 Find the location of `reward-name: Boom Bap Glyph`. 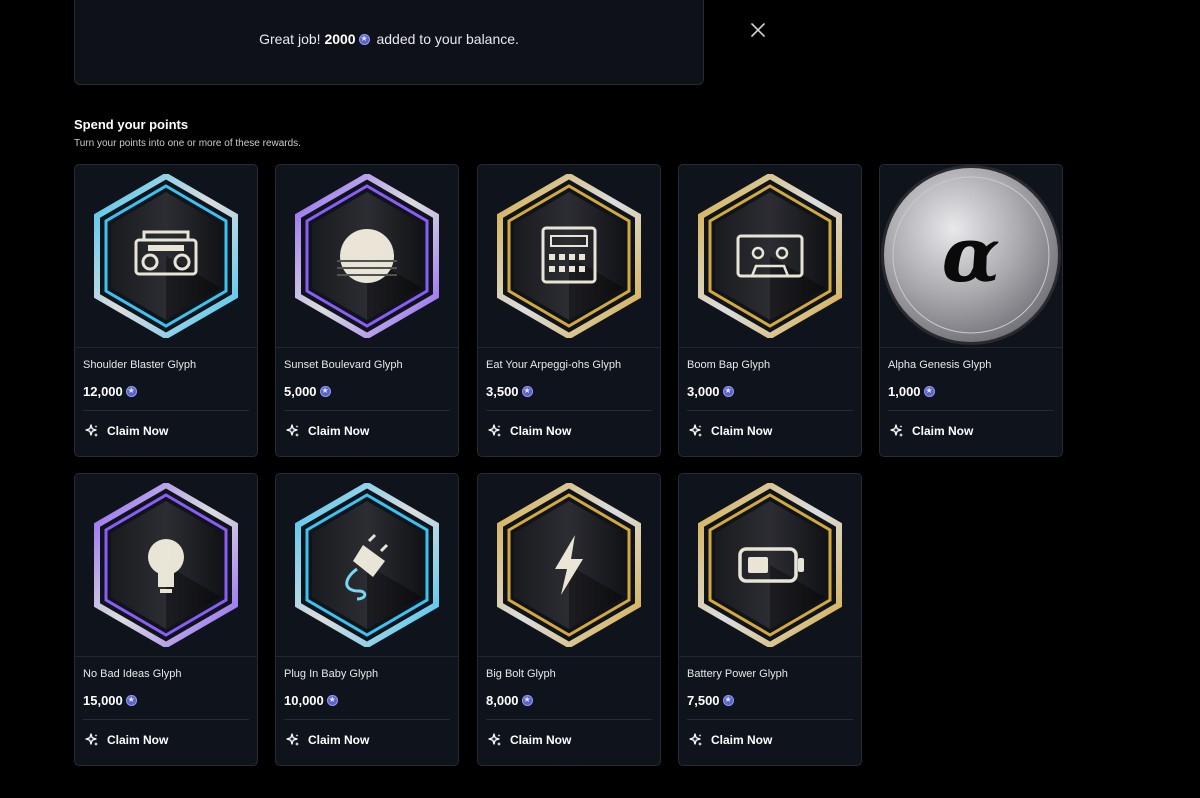

reward-name: Boom Bap Glyph is located at coordinates (729, 365).